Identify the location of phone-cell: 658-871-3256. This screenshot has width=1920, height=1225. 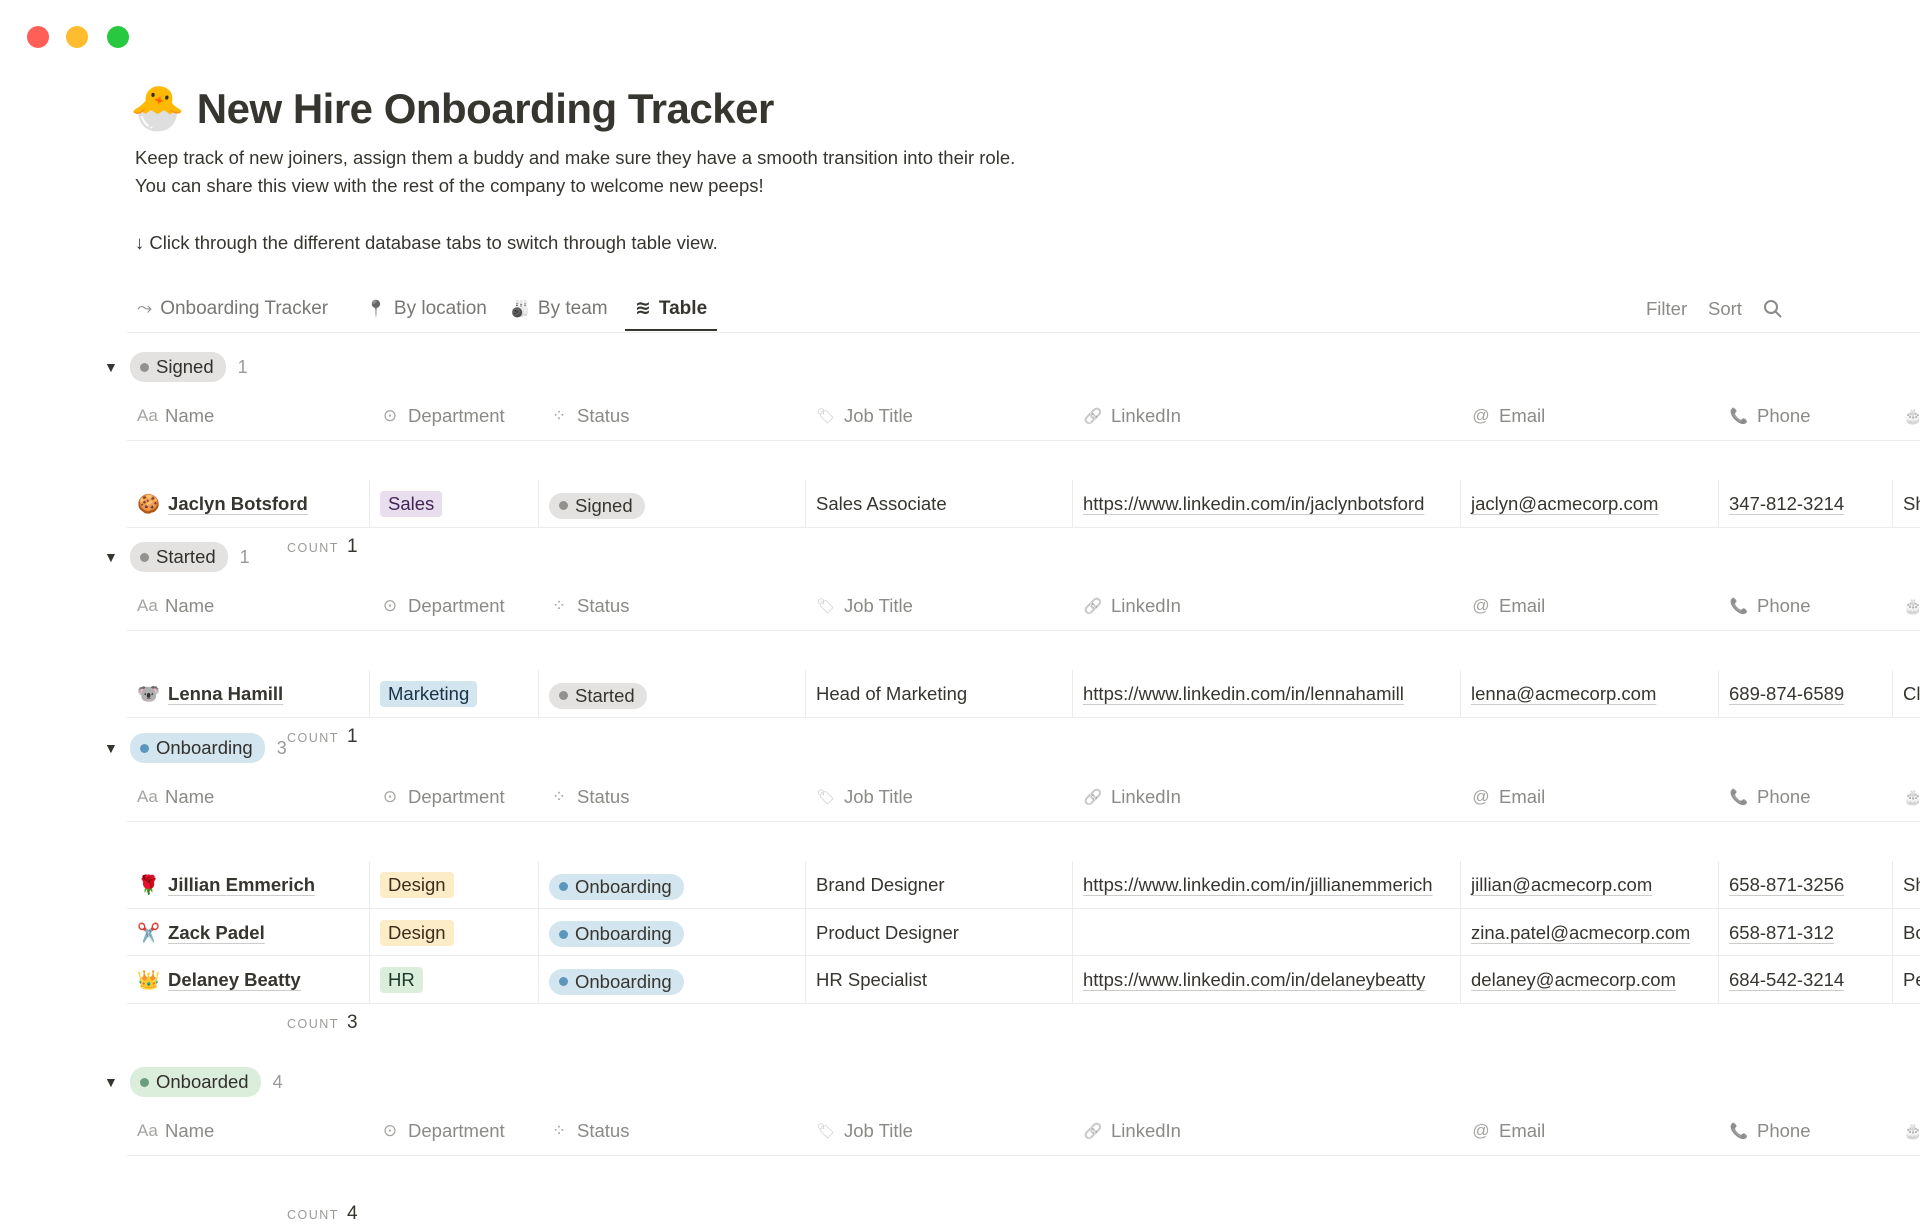
(1806, 884).